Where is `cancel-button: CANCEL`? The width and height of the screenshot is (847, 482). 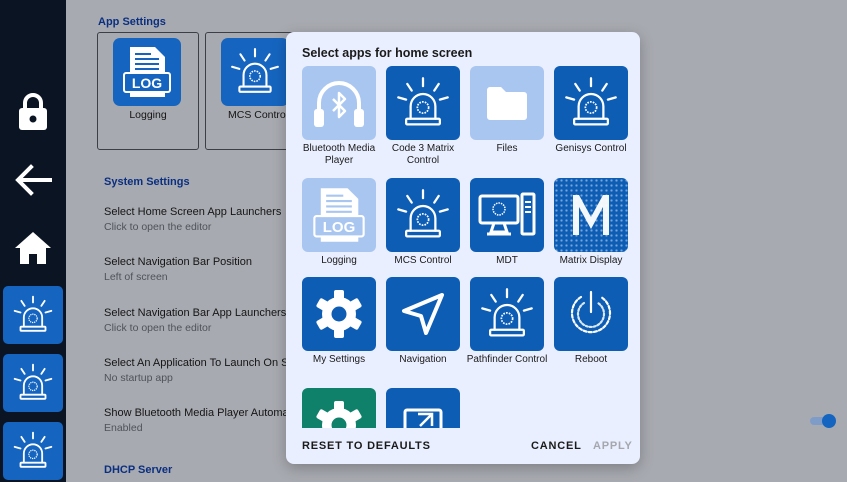 cancel-button: CANCEL is located at coordinates (556, 446).